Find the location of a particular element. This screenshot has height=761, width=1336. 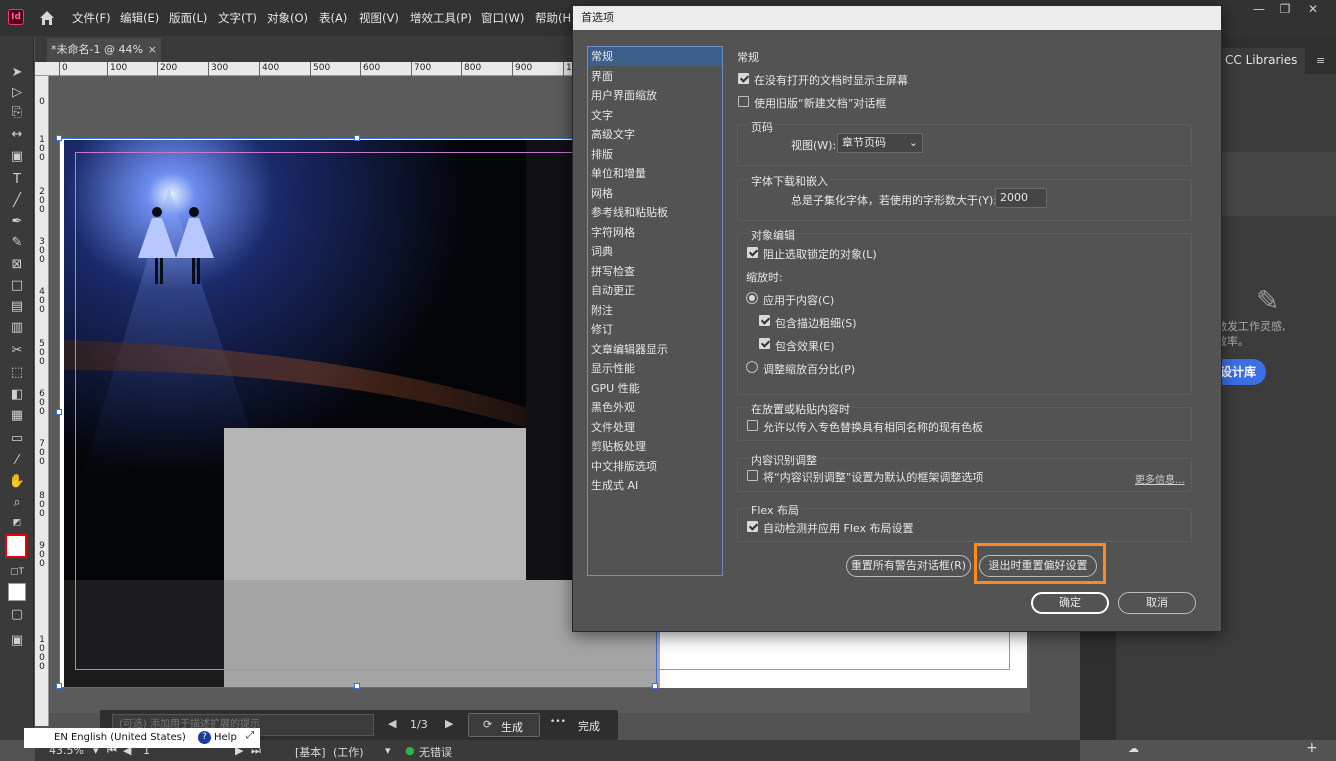

gradient-feather-tool-icon: ▦ is located at coordinates (17, 416).